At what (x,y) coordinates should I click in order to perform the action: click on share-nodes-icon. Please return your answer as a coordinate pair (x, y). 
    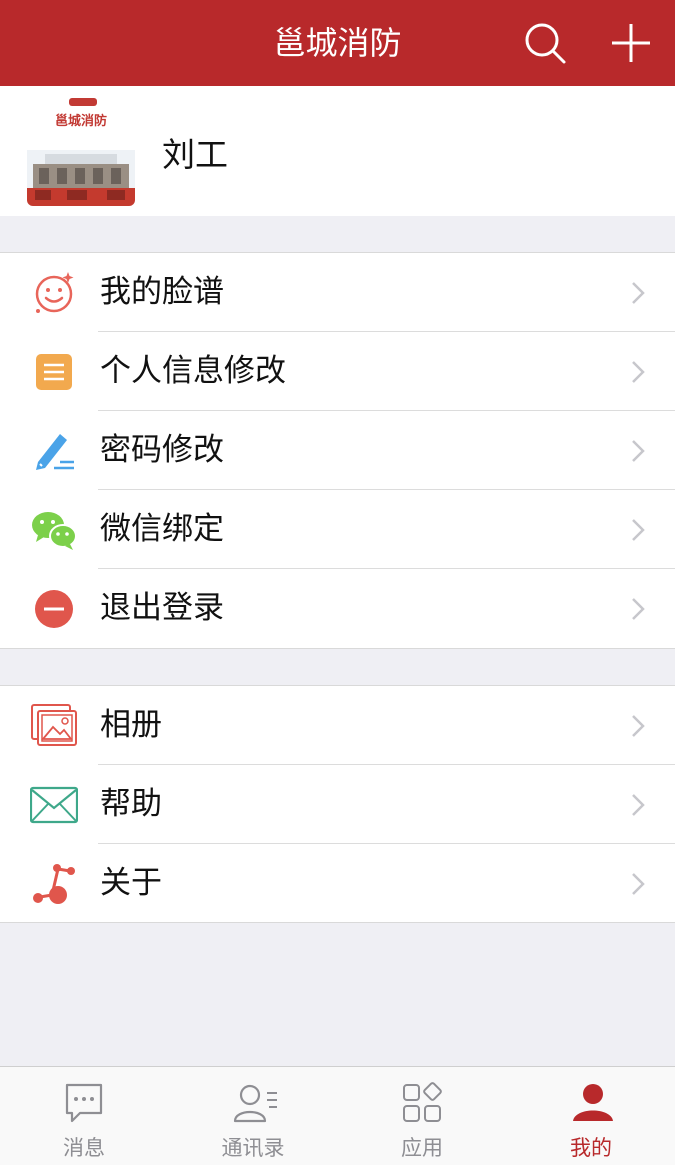
    Looking at the image, I should click on (54, 884).